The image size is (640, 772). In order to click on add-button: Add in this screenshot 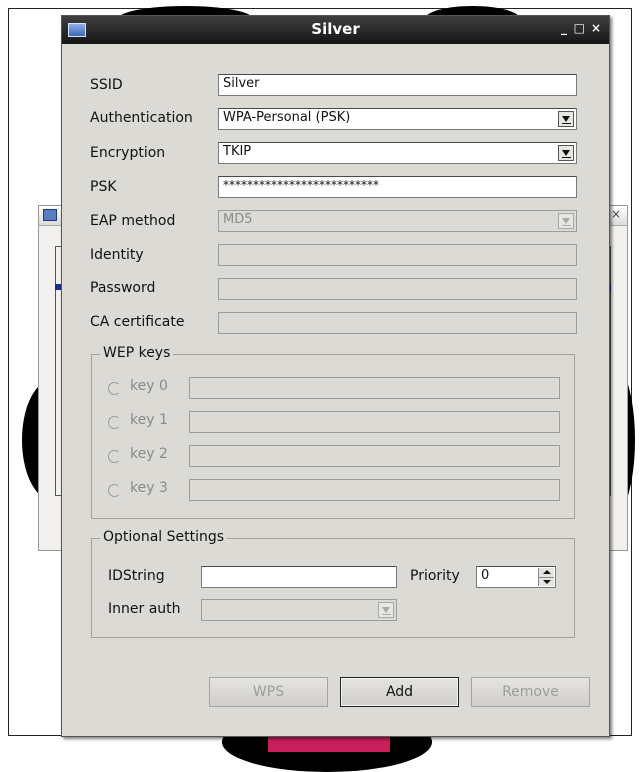, I will do `click(399, 692)`.